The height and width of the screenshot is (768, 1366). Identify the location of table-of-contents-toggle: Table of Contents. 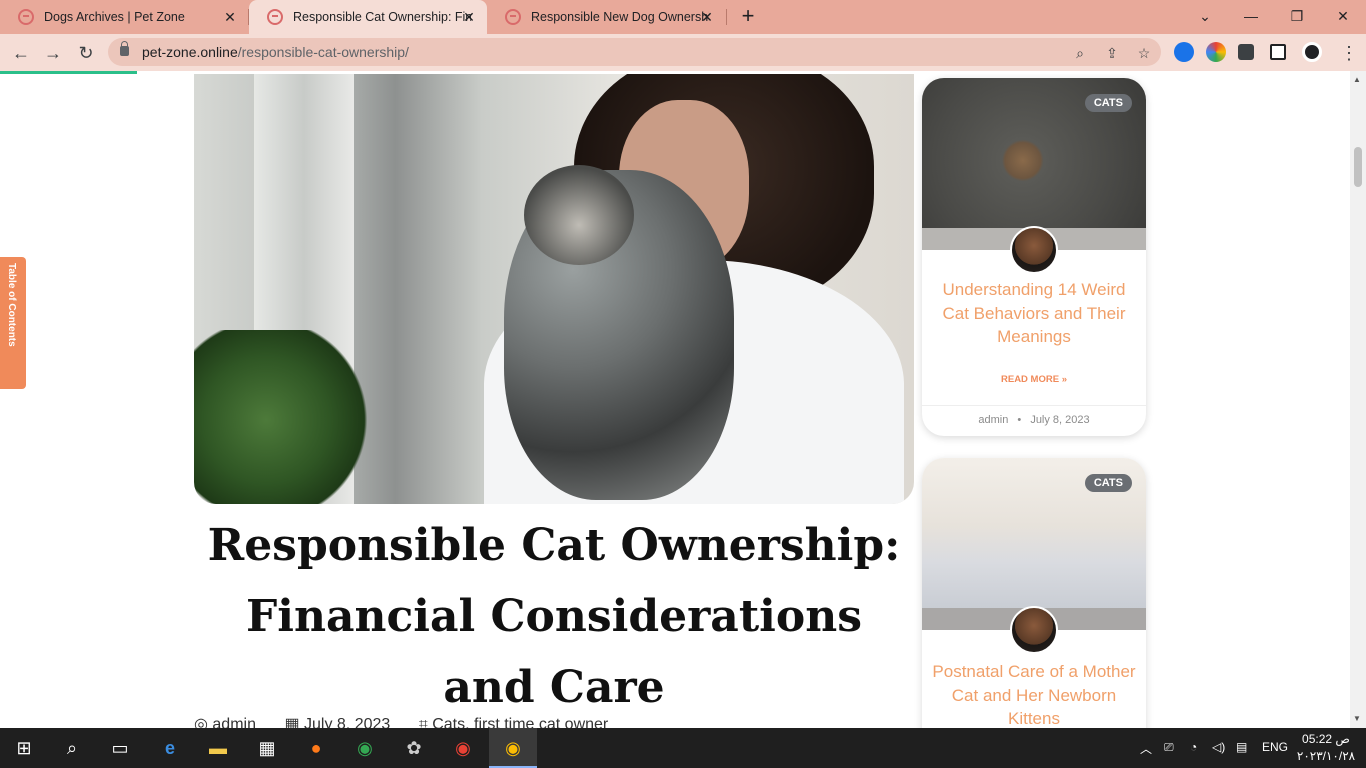
(13, 323).